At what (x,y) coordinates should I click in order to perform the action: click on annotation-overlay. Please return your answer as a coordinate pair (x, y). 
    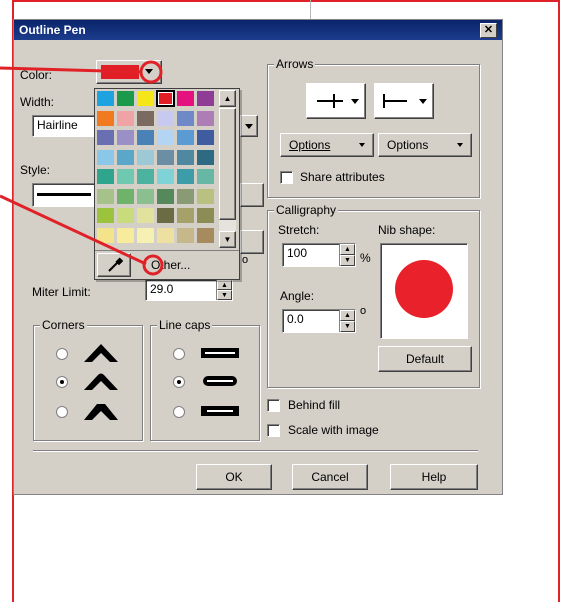
    Looking at the image, I should click on (82, 168).